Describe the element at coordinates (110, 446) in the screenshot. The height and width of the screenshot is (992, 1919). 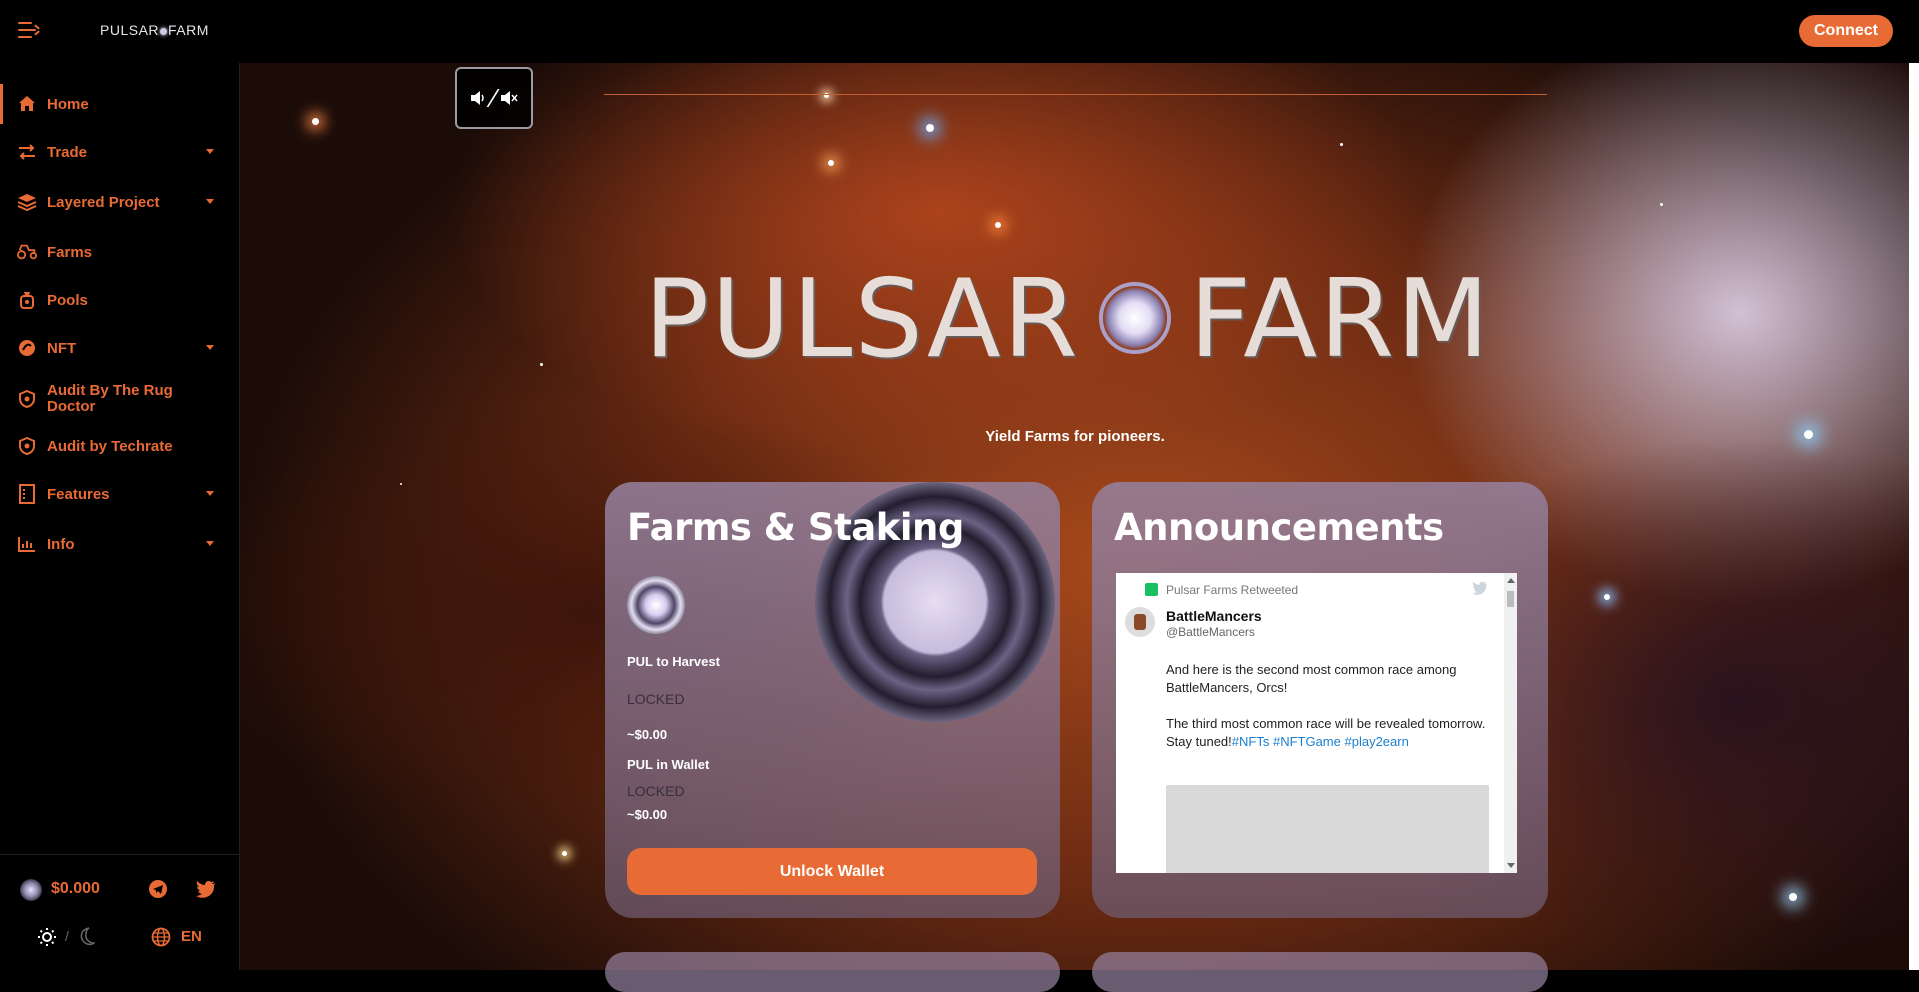
I see `sidebar-item-label: Audit by Techrate` at that location.